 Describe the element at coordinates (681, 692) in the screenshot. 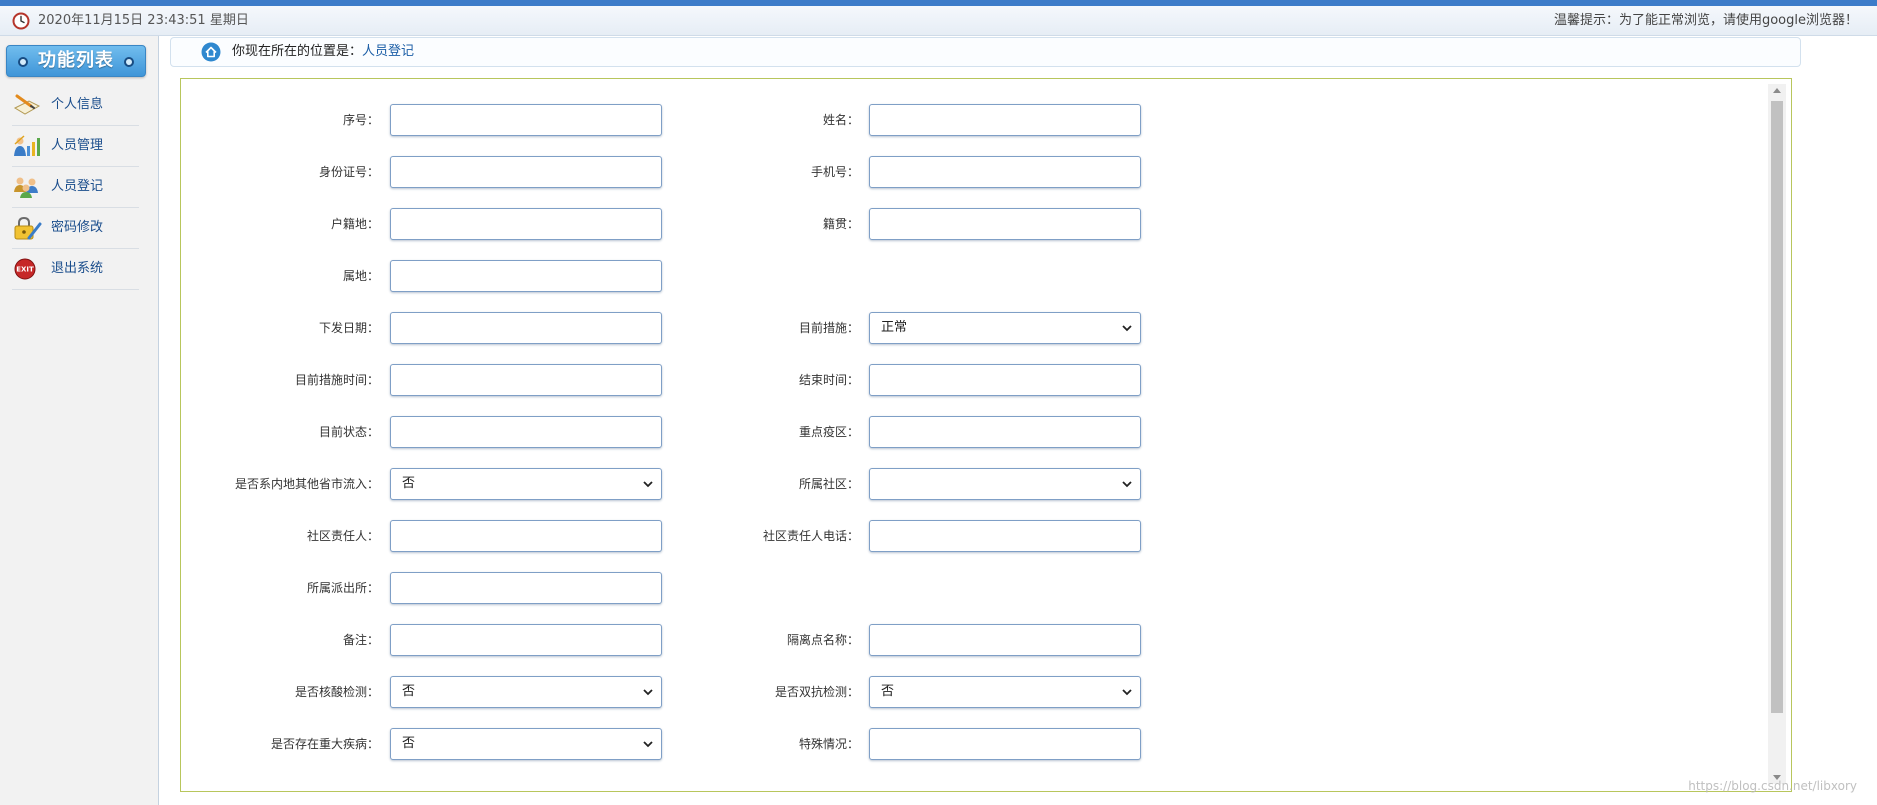

I see `form-row: 是否核酸检测： 否 是否双抗检测： 否` at that location.